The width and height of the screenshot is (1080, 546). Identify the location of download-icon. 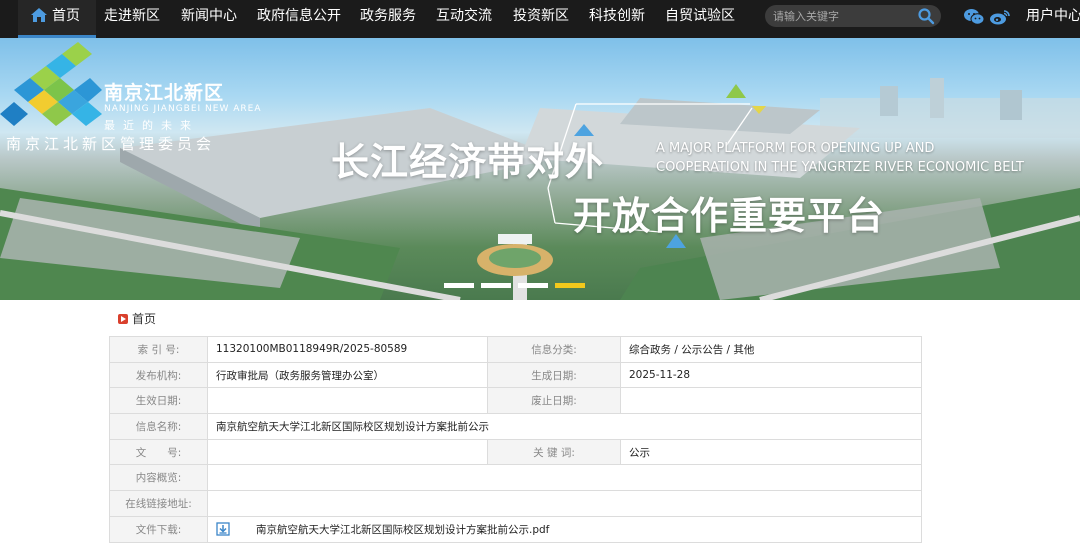
(223, 529).